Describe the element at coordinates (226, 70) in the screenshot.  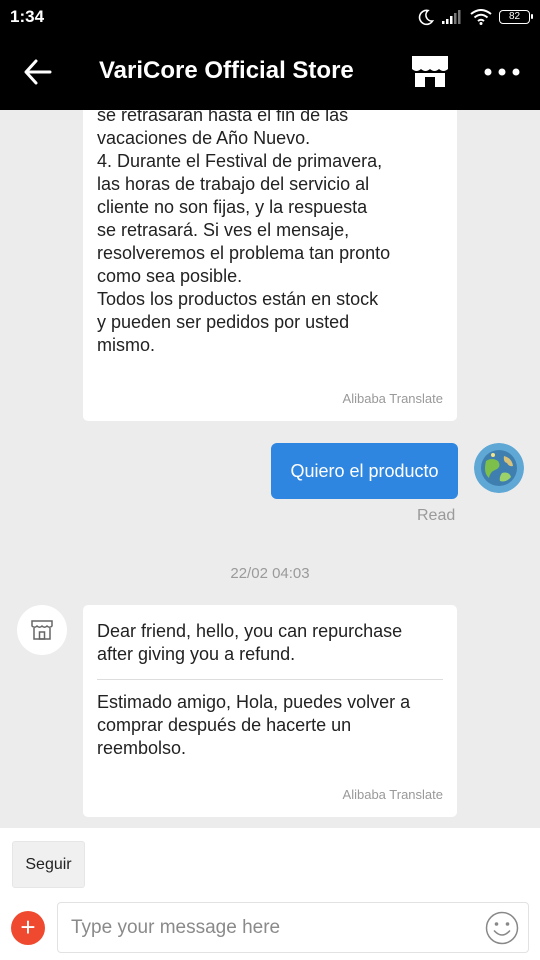
I see `page-title: VariCore Official Store` at that location.